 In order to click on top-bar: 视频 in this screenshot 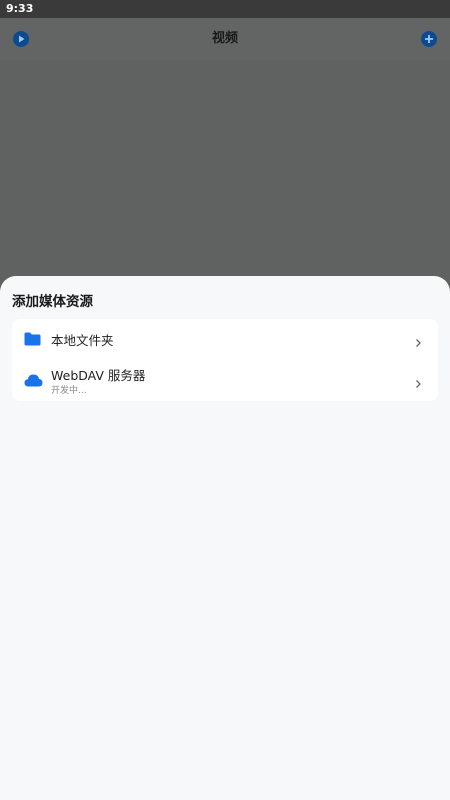, I will do `click(225, 39)`.